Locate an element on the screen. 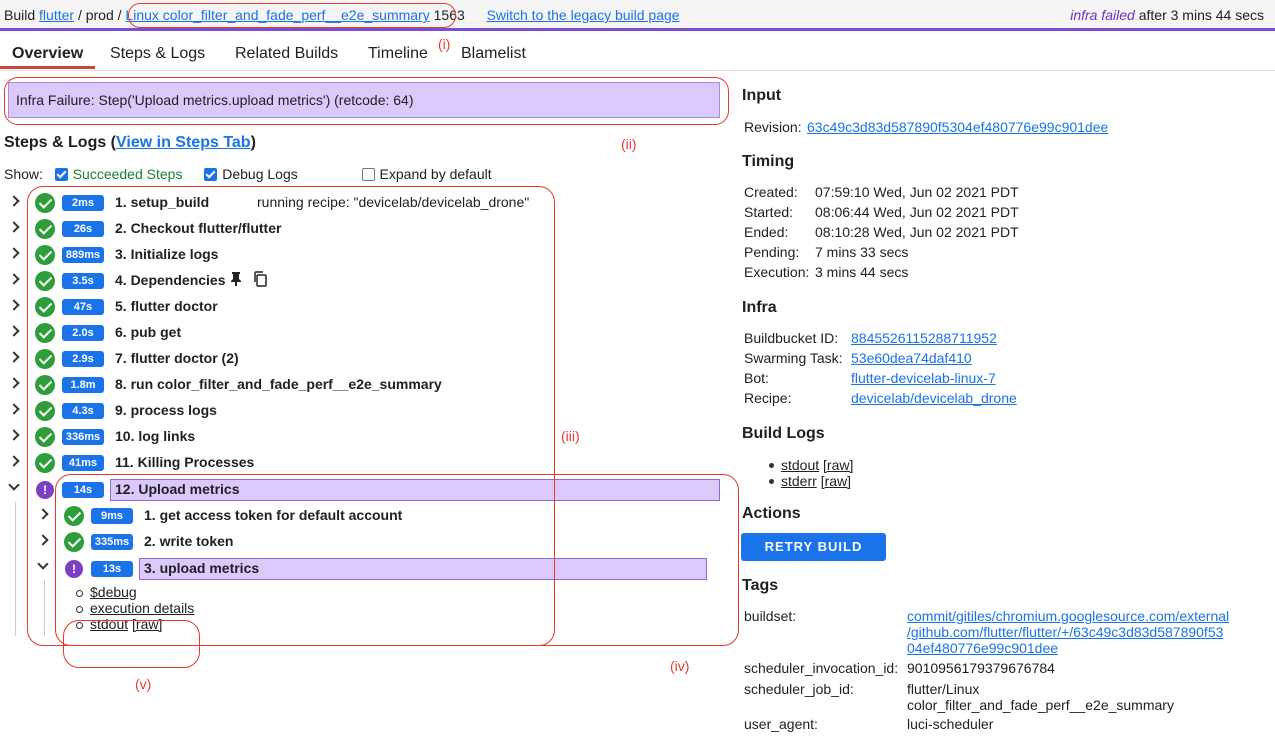  tab-timeline: Timeline is located at coordinates (398, 54).